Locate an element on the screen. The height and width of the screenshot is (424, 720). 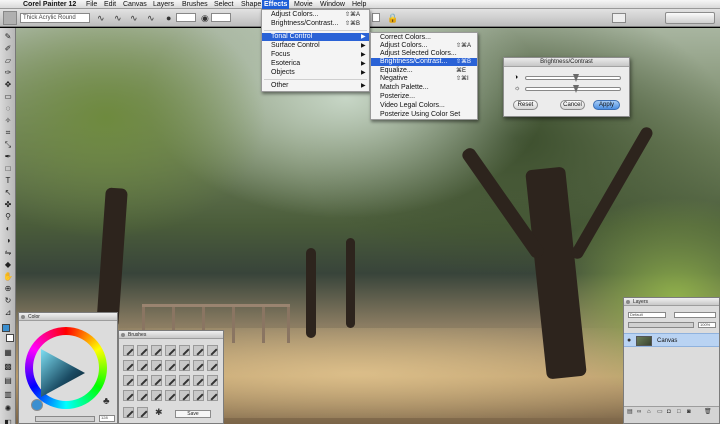
color-slider is located at coordinates (65, 419).